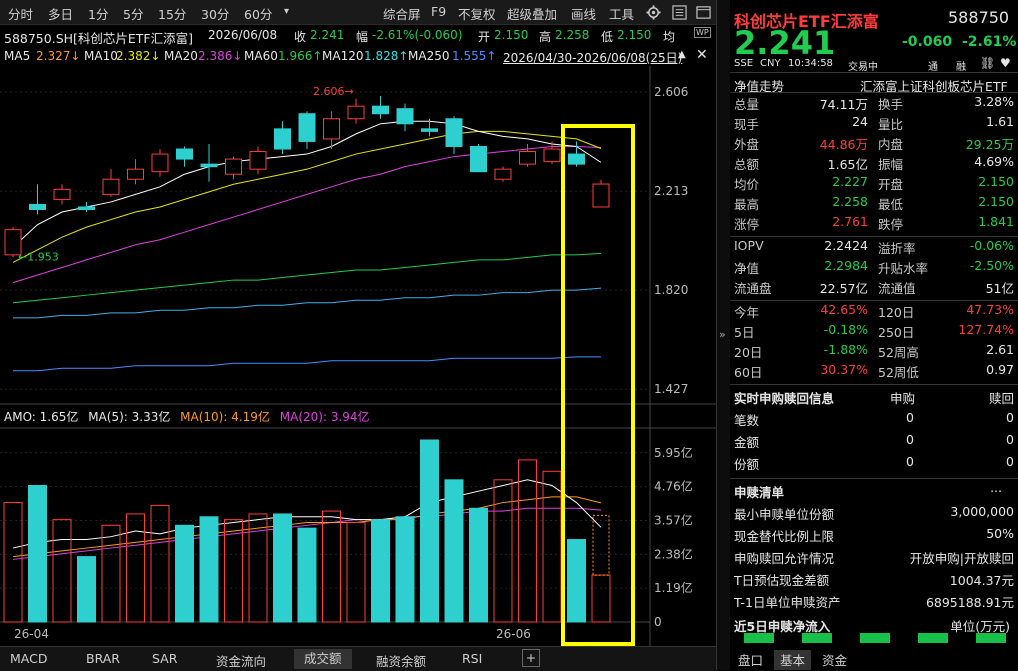 Image resolution: width=1018 pixels, height=671 pixels. Describe the element at coordinates (101, 56) in the screenshot. I see `ma10-label: MA10` at that location.